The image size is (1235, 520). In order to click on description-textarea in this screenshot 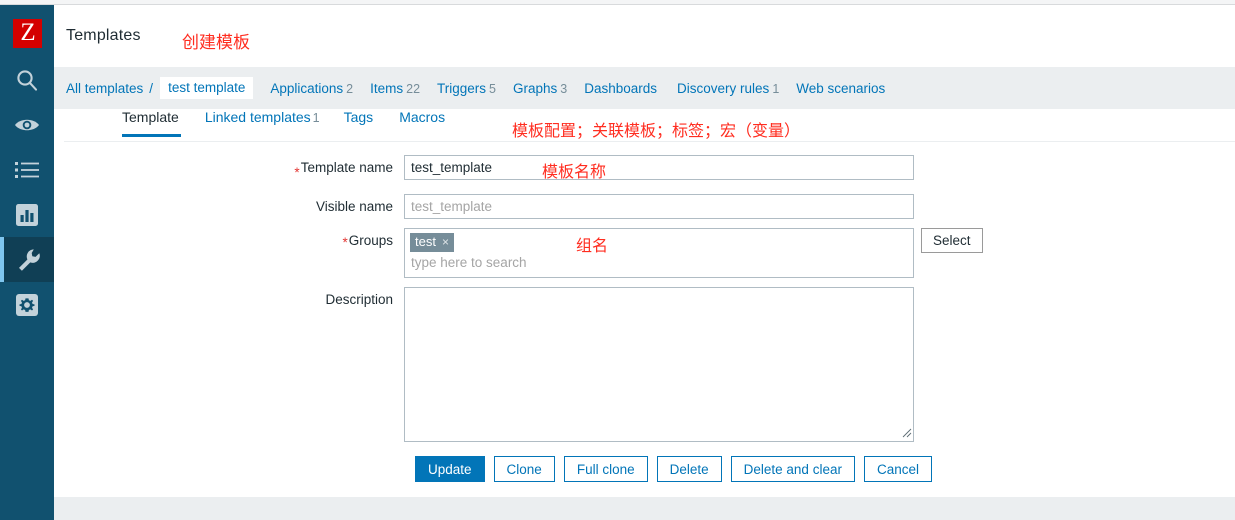, I will do `click(659, 364)`.